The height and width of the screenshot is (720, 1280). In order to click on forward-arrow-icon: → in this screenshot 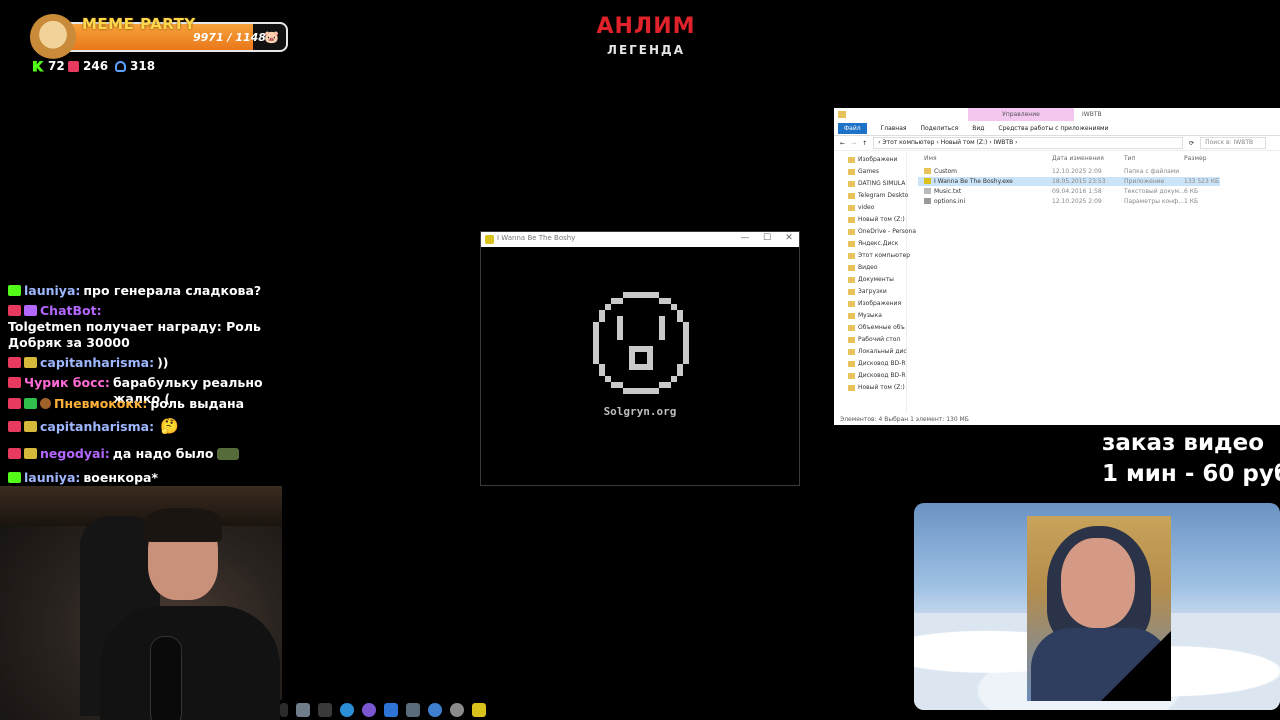, I will do `click(853, 143)`.